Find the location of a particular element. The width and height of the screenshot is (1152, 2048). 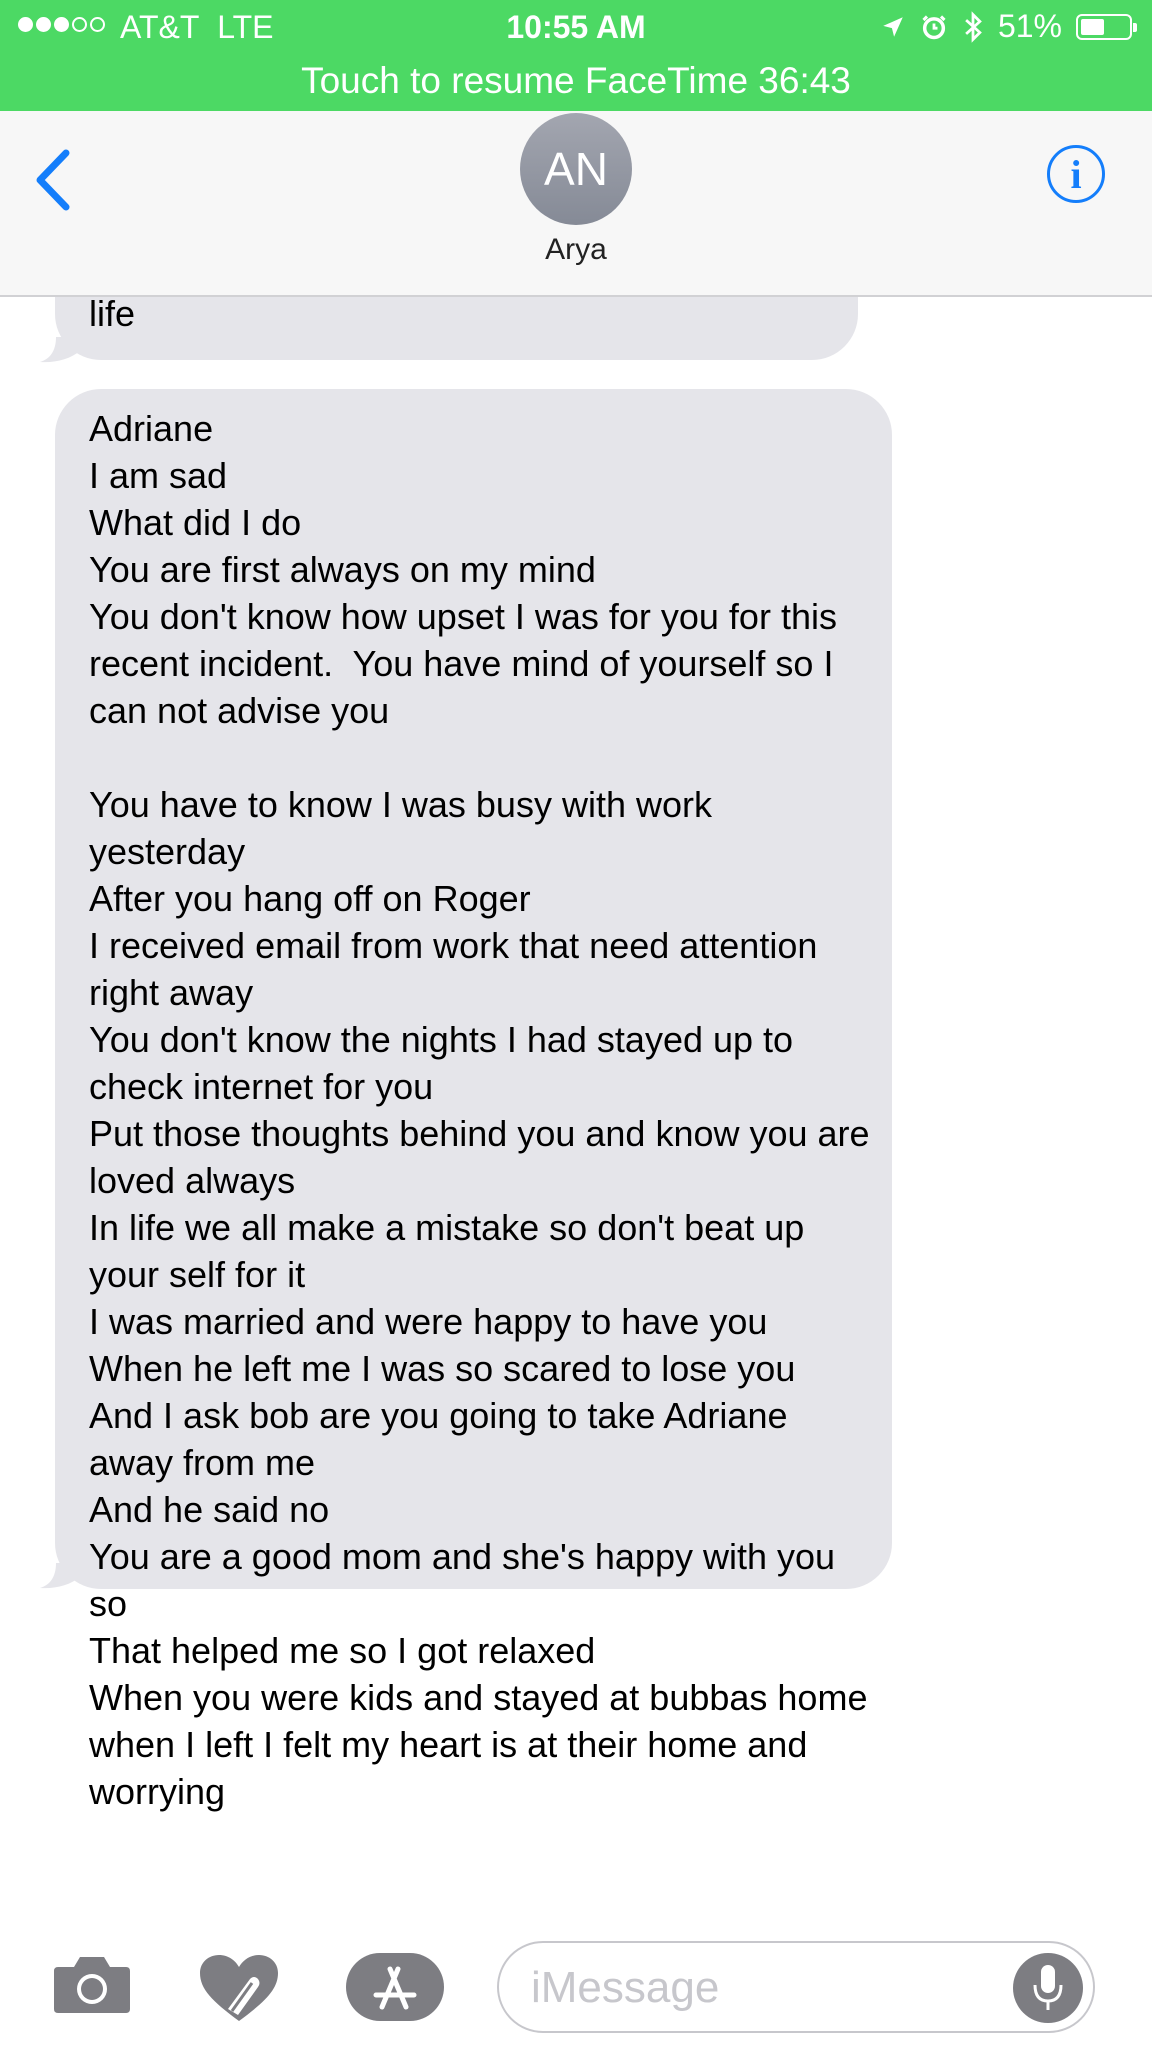

camera-button is located at coordinates (92, 1986).